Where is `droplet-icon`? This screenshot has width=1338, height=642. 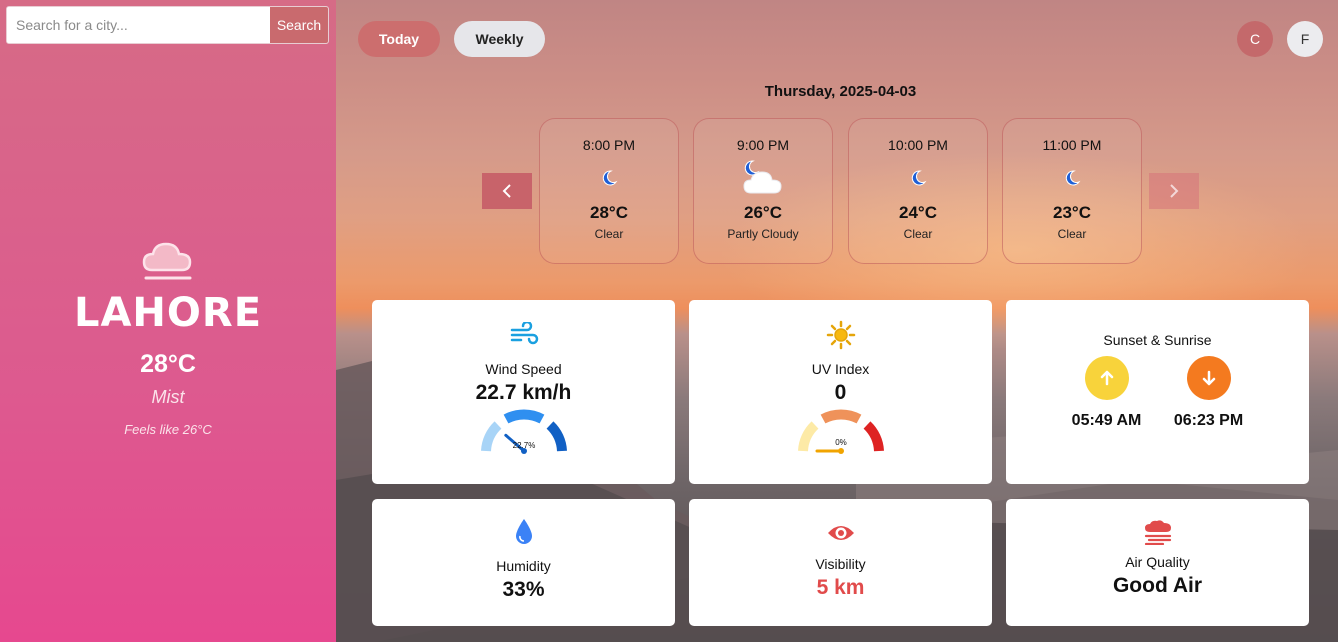
droplet-icon is located at coordinates (523, 531).